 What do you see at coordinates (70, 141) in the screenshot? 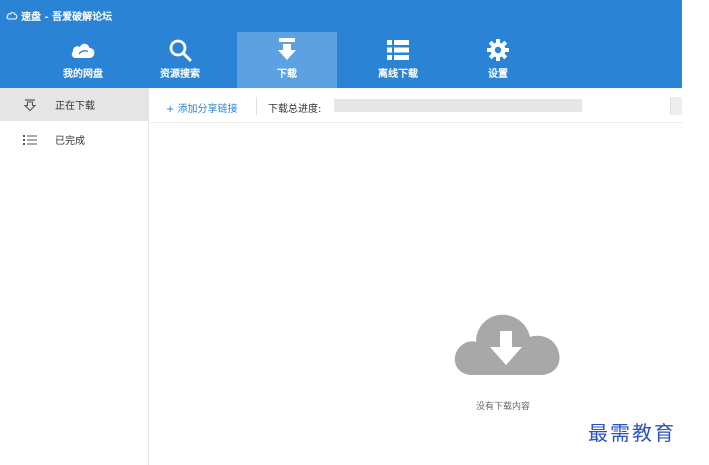
I see `sidebar-item-label: 已完成` at bounding box center [70, 141].